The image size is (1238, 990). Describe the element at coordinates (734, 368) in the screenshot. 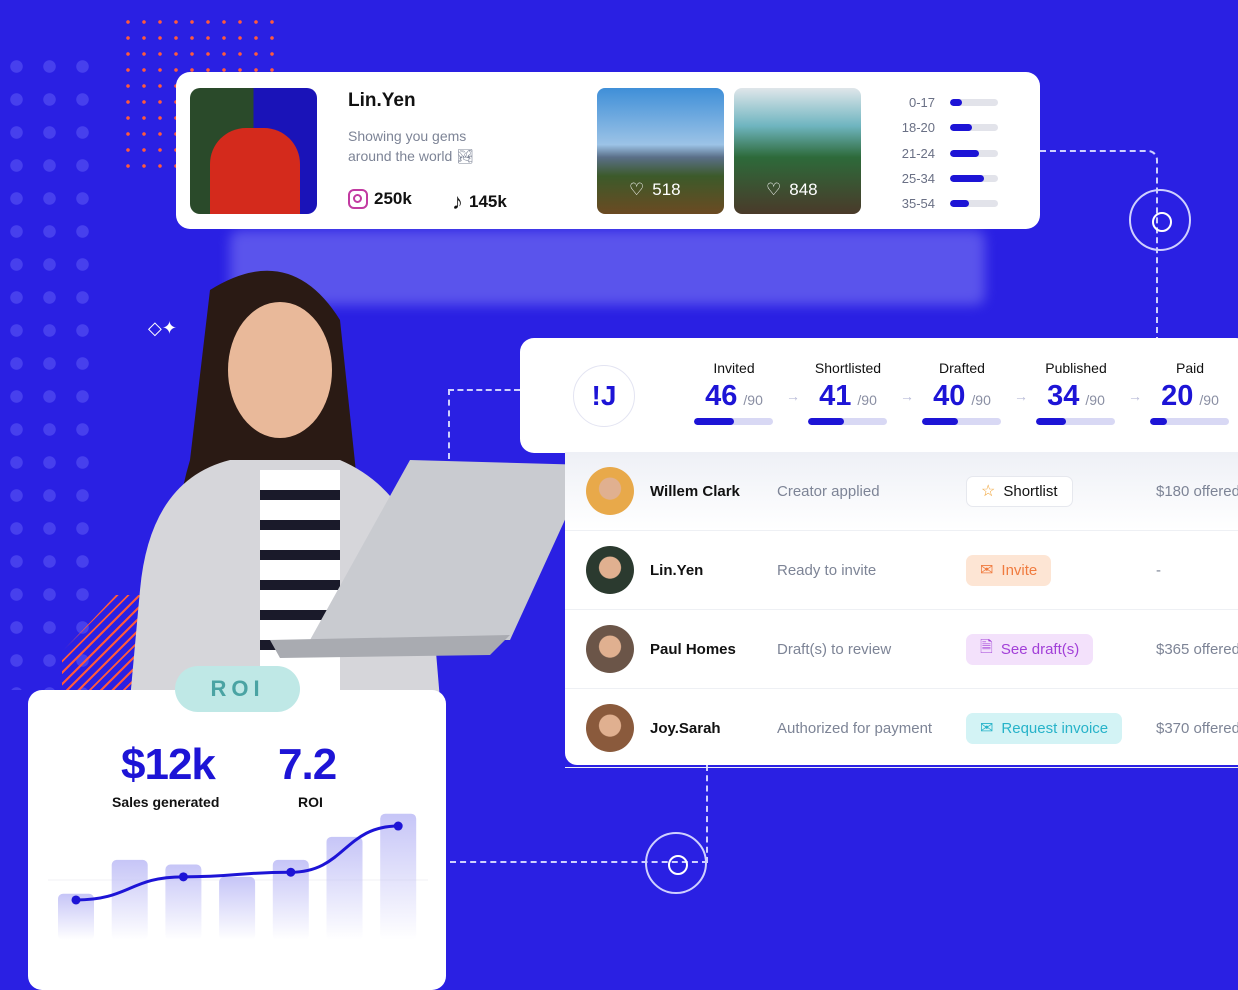

I see `stage-label: Invited` at that location.